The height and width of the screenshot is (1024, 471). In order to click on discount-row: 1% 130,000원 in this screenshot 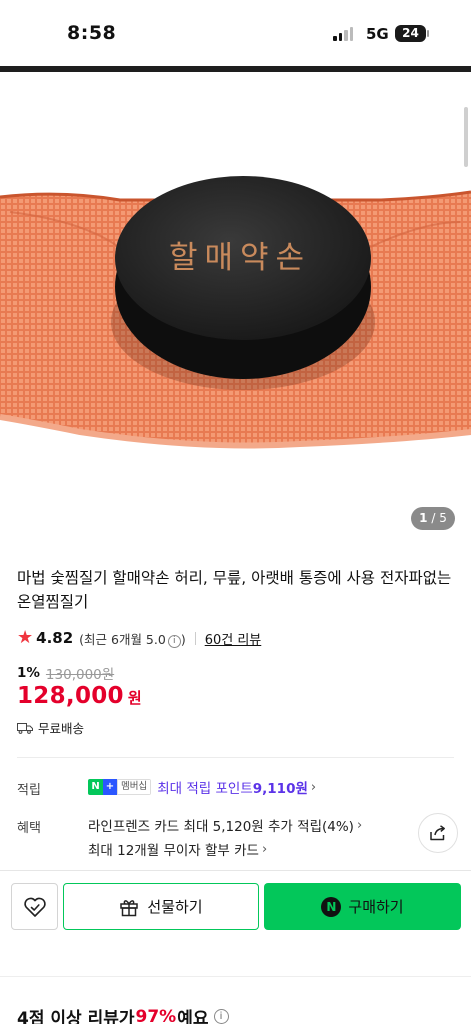, I will do `click(65, 673)`.